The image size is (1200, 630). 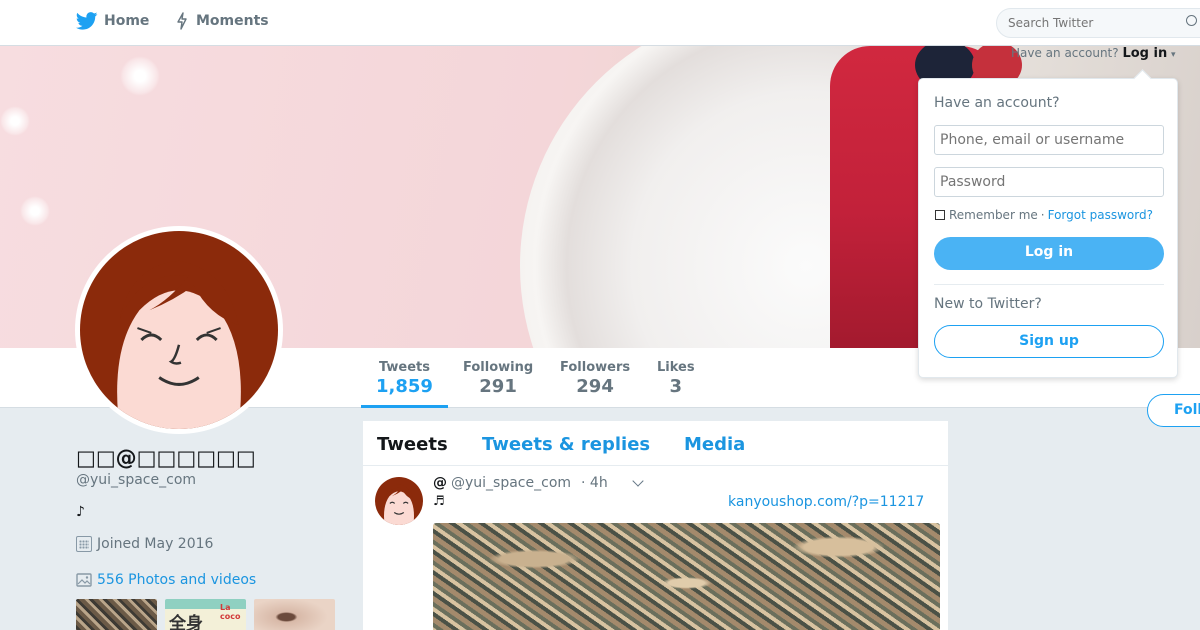 I want to click on stat-label: Likes, so click(x=676, y=367).